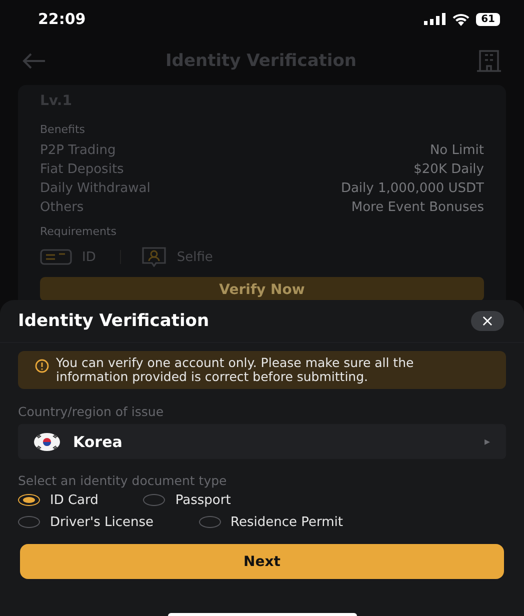 The height and width of the screenshot is (616, 524). What do you see at coordinates (78, 151) in the screenshot?
I see `benefit-name: P2P Trading` at bounding box center [78, 151].